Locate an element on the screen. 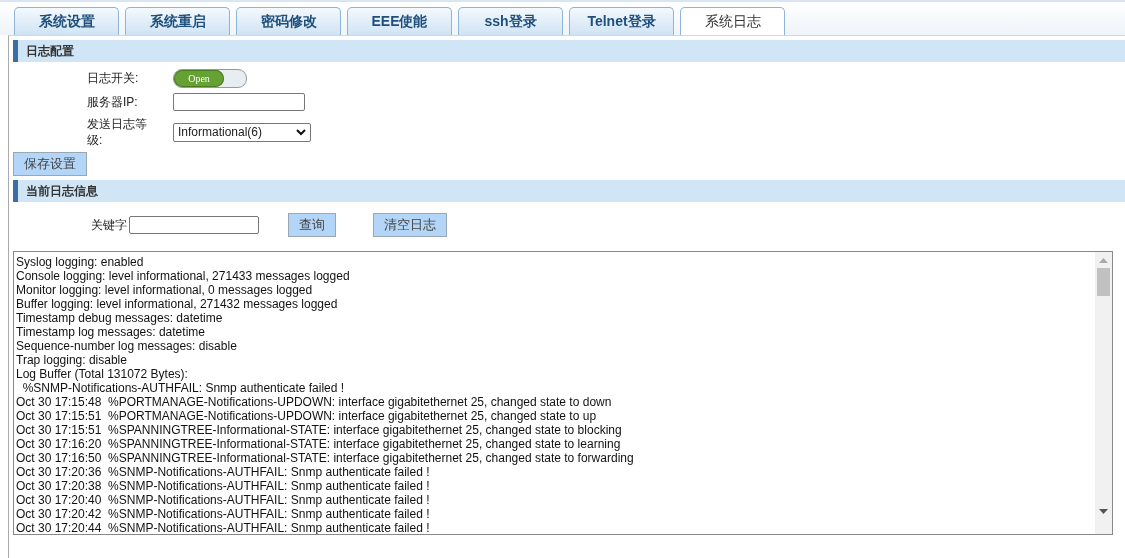 The height and width of the screenshot is (558, 1125). log-line: Oct 30 17:20:38 %SNMP-Notifications-AUTHFAIL: Snmp authenticate failed ! is located at coordinates (223, 486).